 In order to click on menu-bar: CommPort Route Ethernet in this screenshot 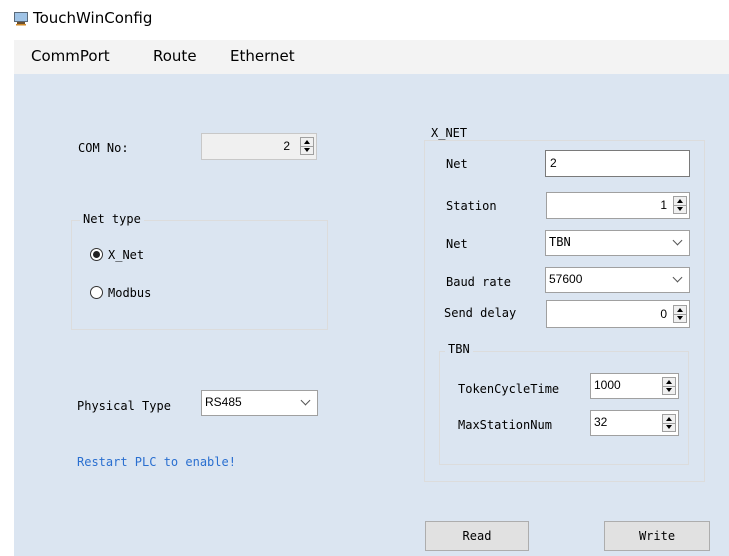, I will do `click(371, 57)`.